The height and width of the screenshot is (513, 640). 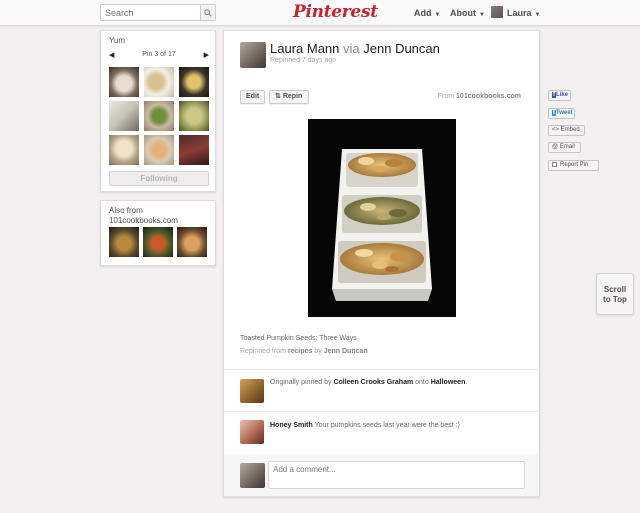 What do you see at coordinates (446, 96) in the screenshot?
I see `source-prefix: From` at bounding box center [446, 96].